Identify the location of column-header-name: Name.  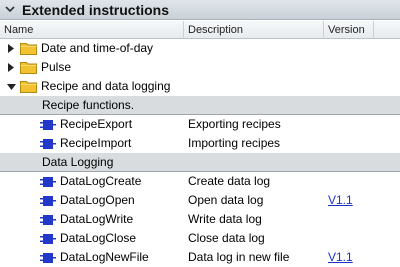
(92, 30).